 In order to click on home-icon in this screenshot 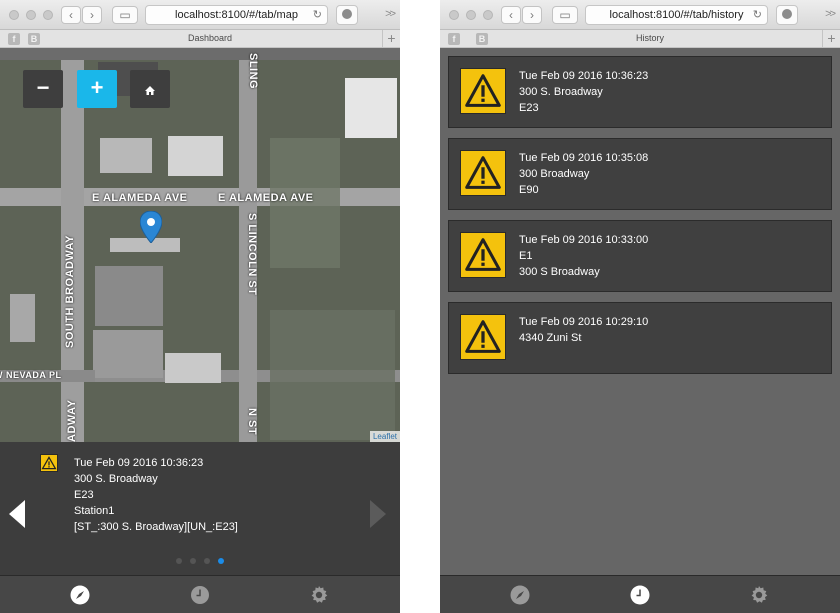, I will do `click(150, 90)`.